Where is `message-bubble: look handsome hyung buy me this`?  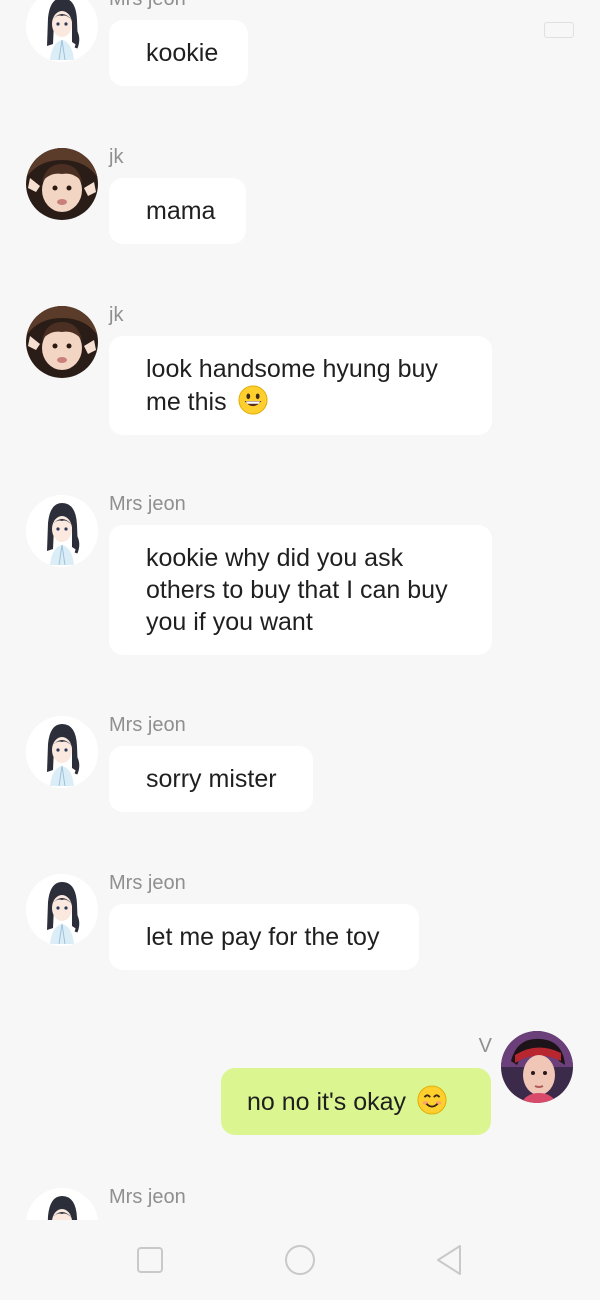
message-bubble: look handsome hyung buy me this is located at coordinates (300, 385).